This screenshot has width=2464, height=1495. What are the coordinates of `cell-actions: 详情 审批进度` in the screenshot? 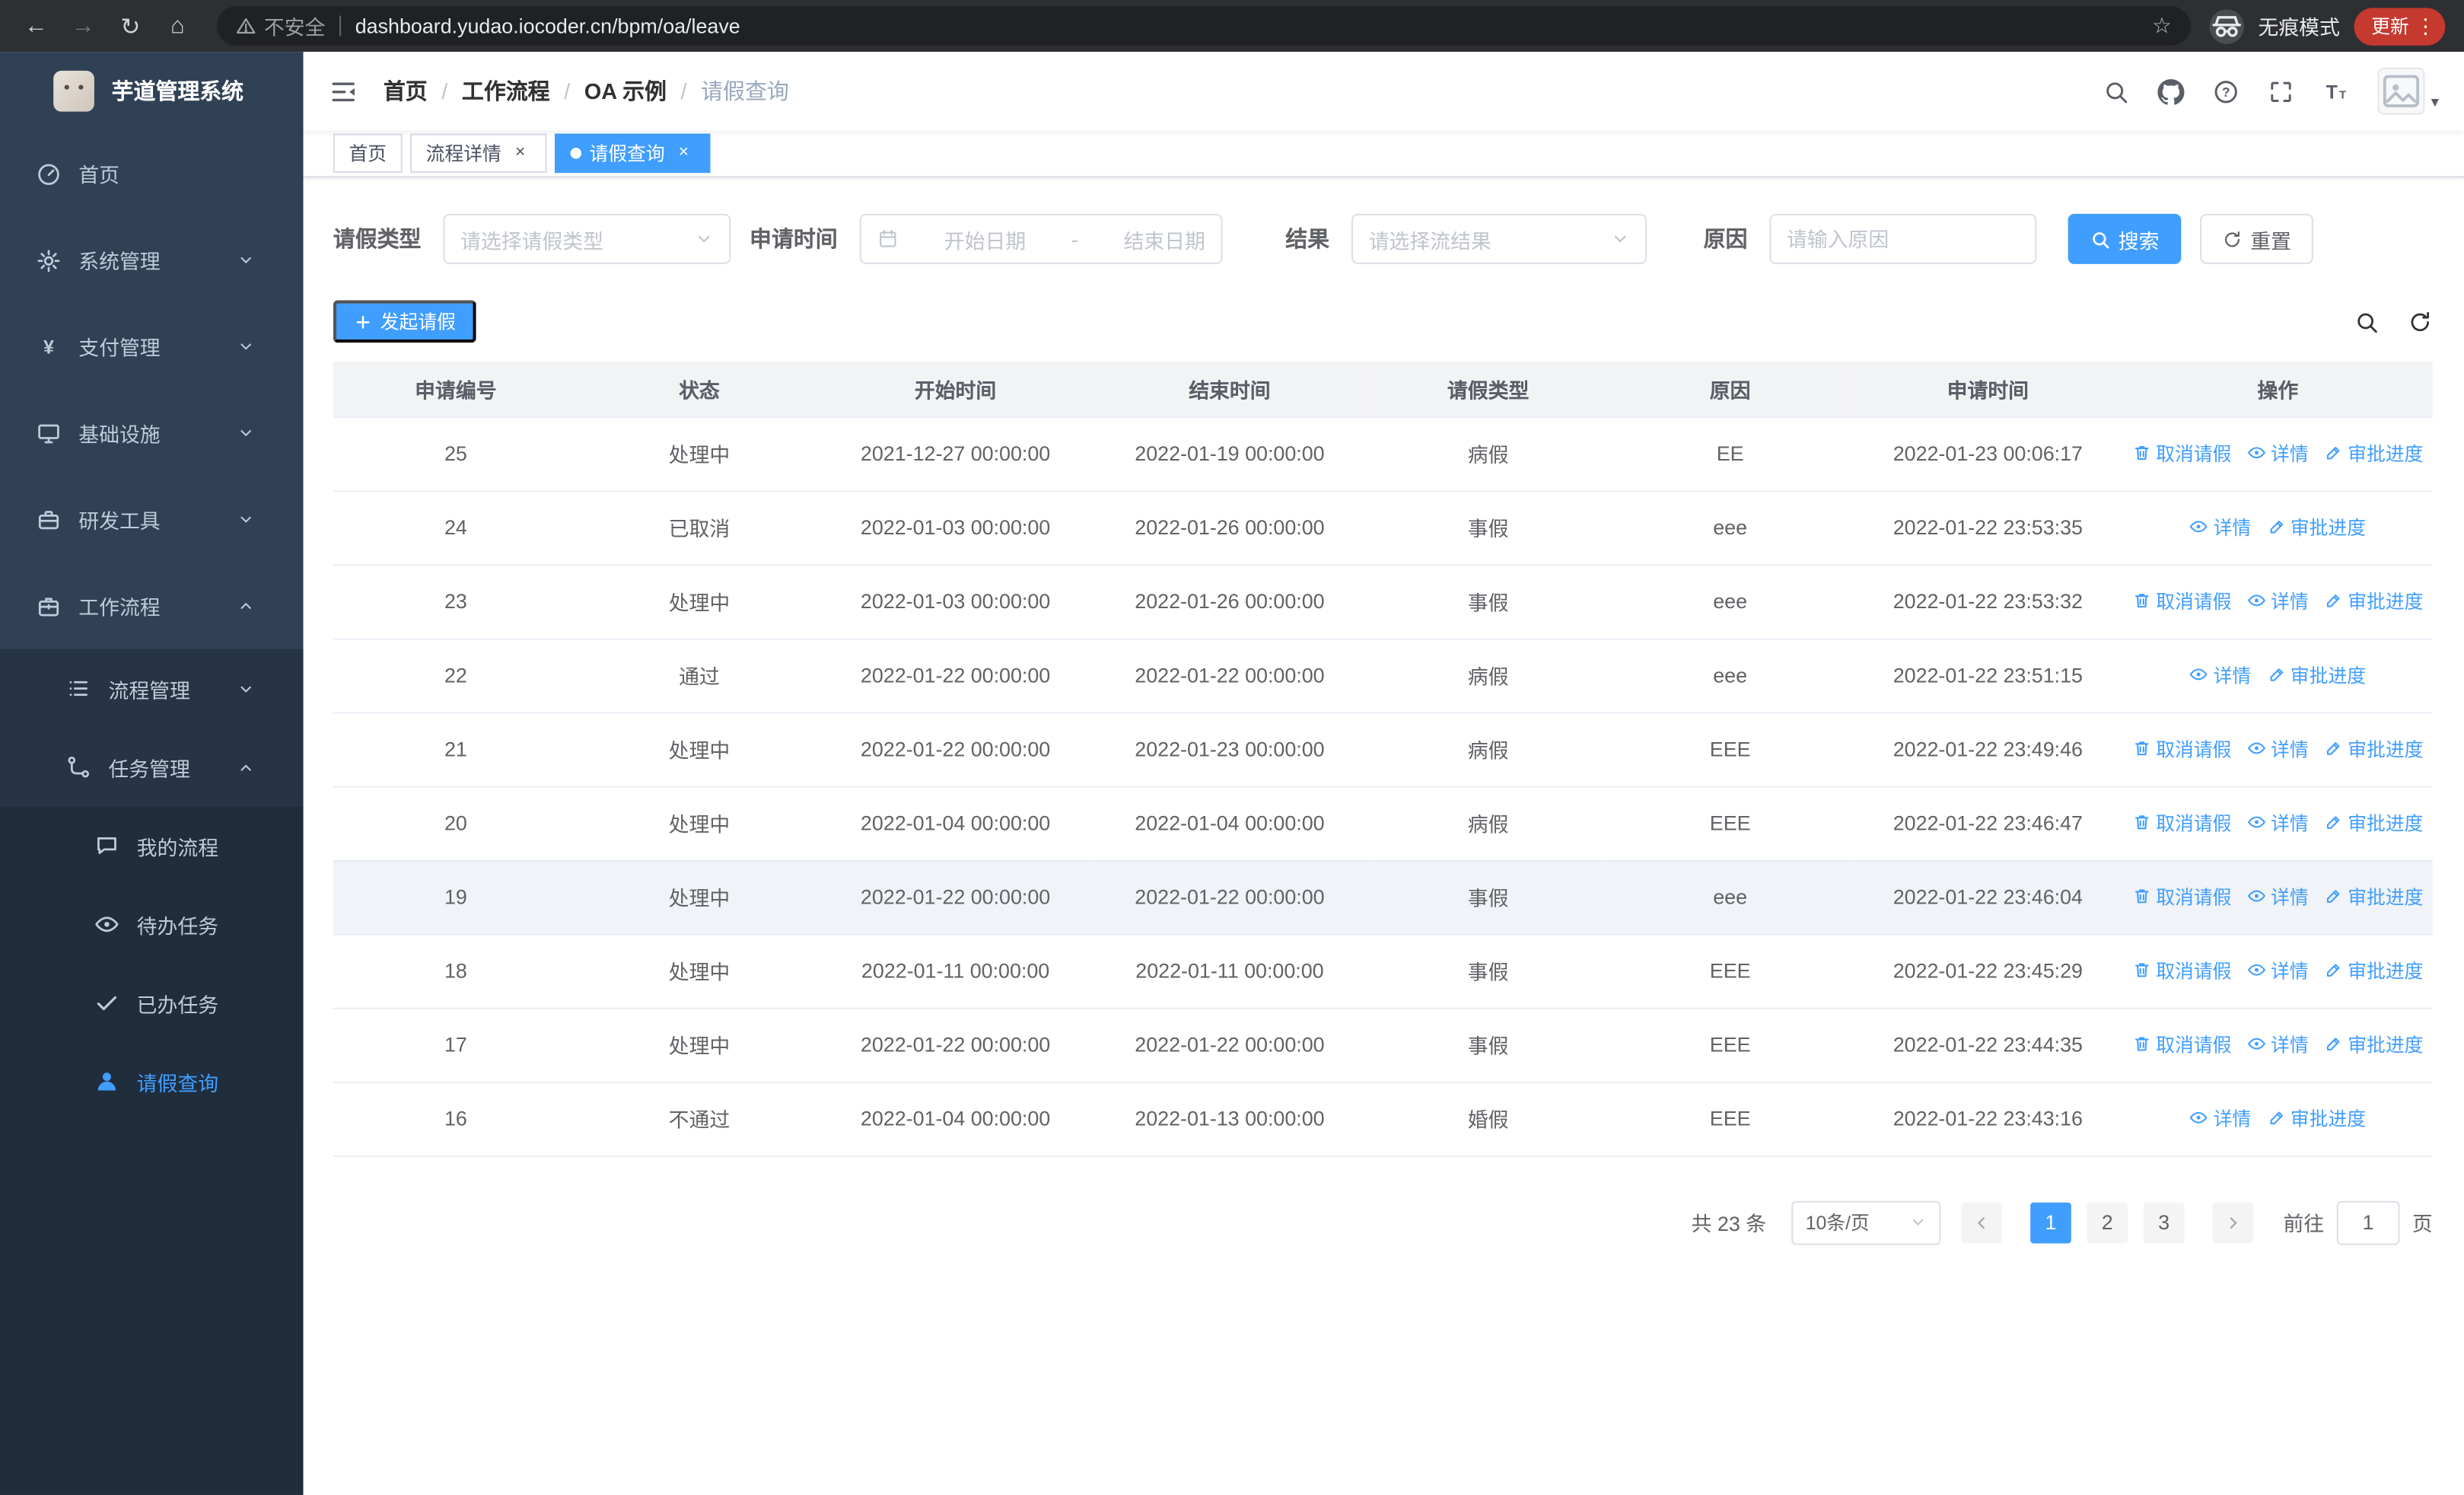 It's located at (2277, 528).